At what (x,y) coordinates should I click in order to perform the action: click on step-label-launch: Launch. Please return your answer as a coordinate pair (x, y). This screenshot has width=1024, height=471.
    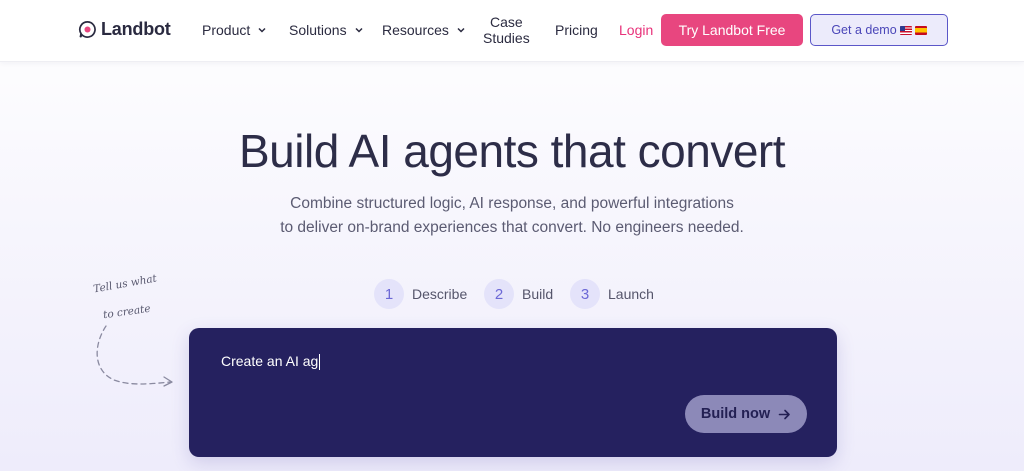
    Looking at the image, I should click on (631, 294).